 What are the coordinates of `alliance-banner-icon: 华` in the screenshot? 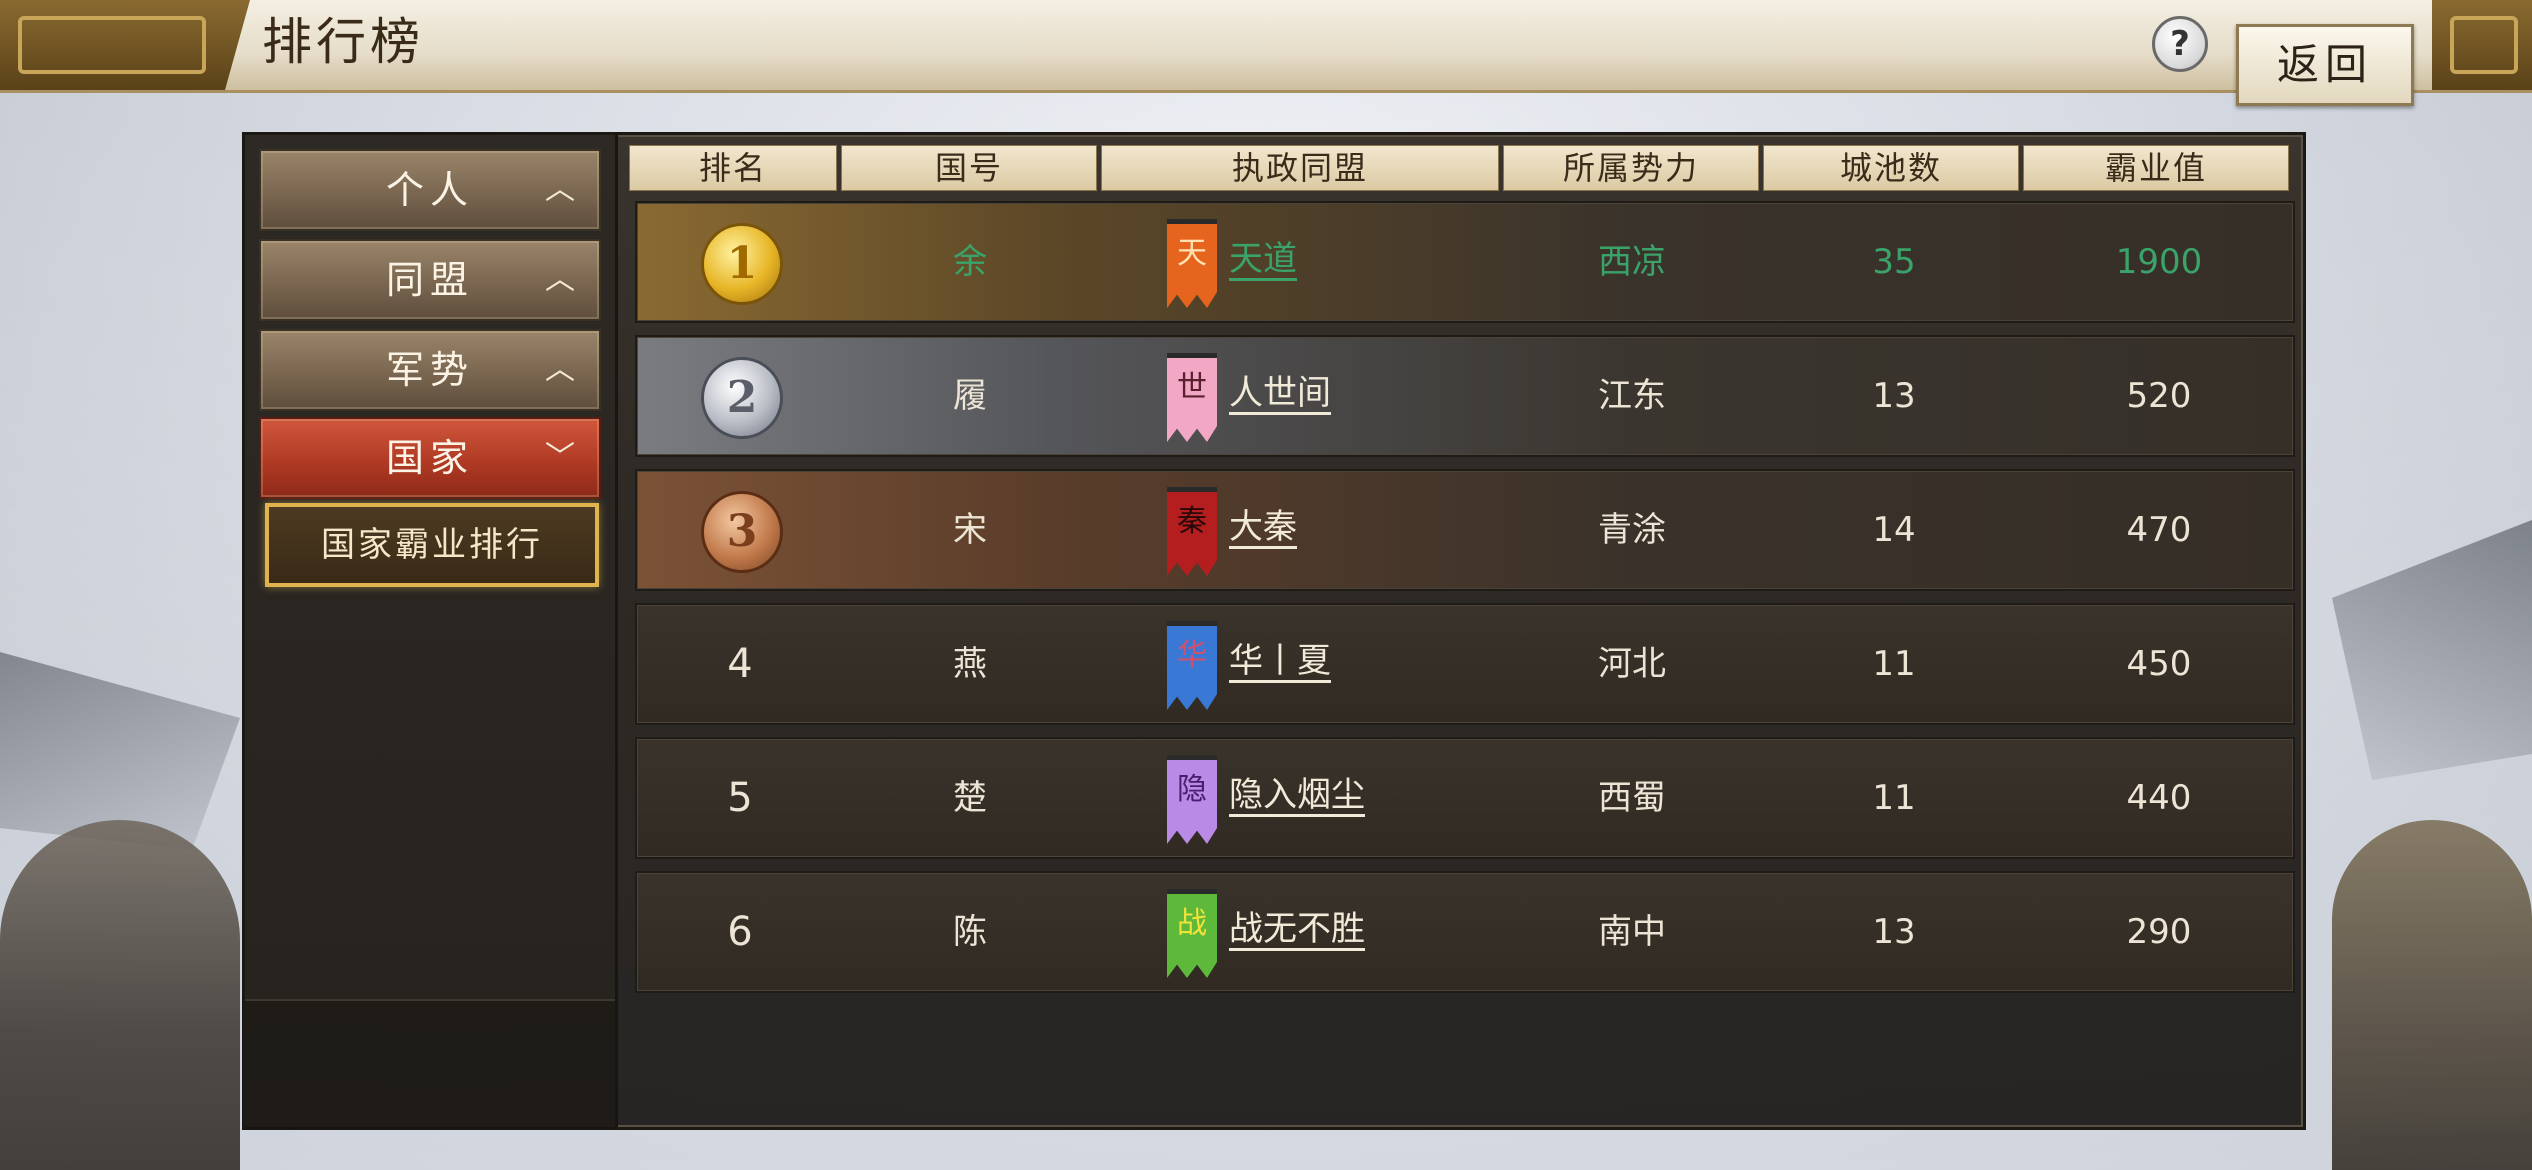 It's located at (1192, 665).